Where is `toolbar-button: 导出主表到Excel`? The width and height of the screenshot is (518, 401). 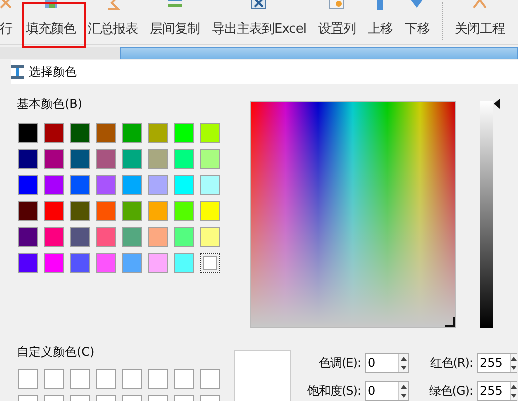 toolbar-button: 导出主表到Excel is located at coordinates (259, 22).